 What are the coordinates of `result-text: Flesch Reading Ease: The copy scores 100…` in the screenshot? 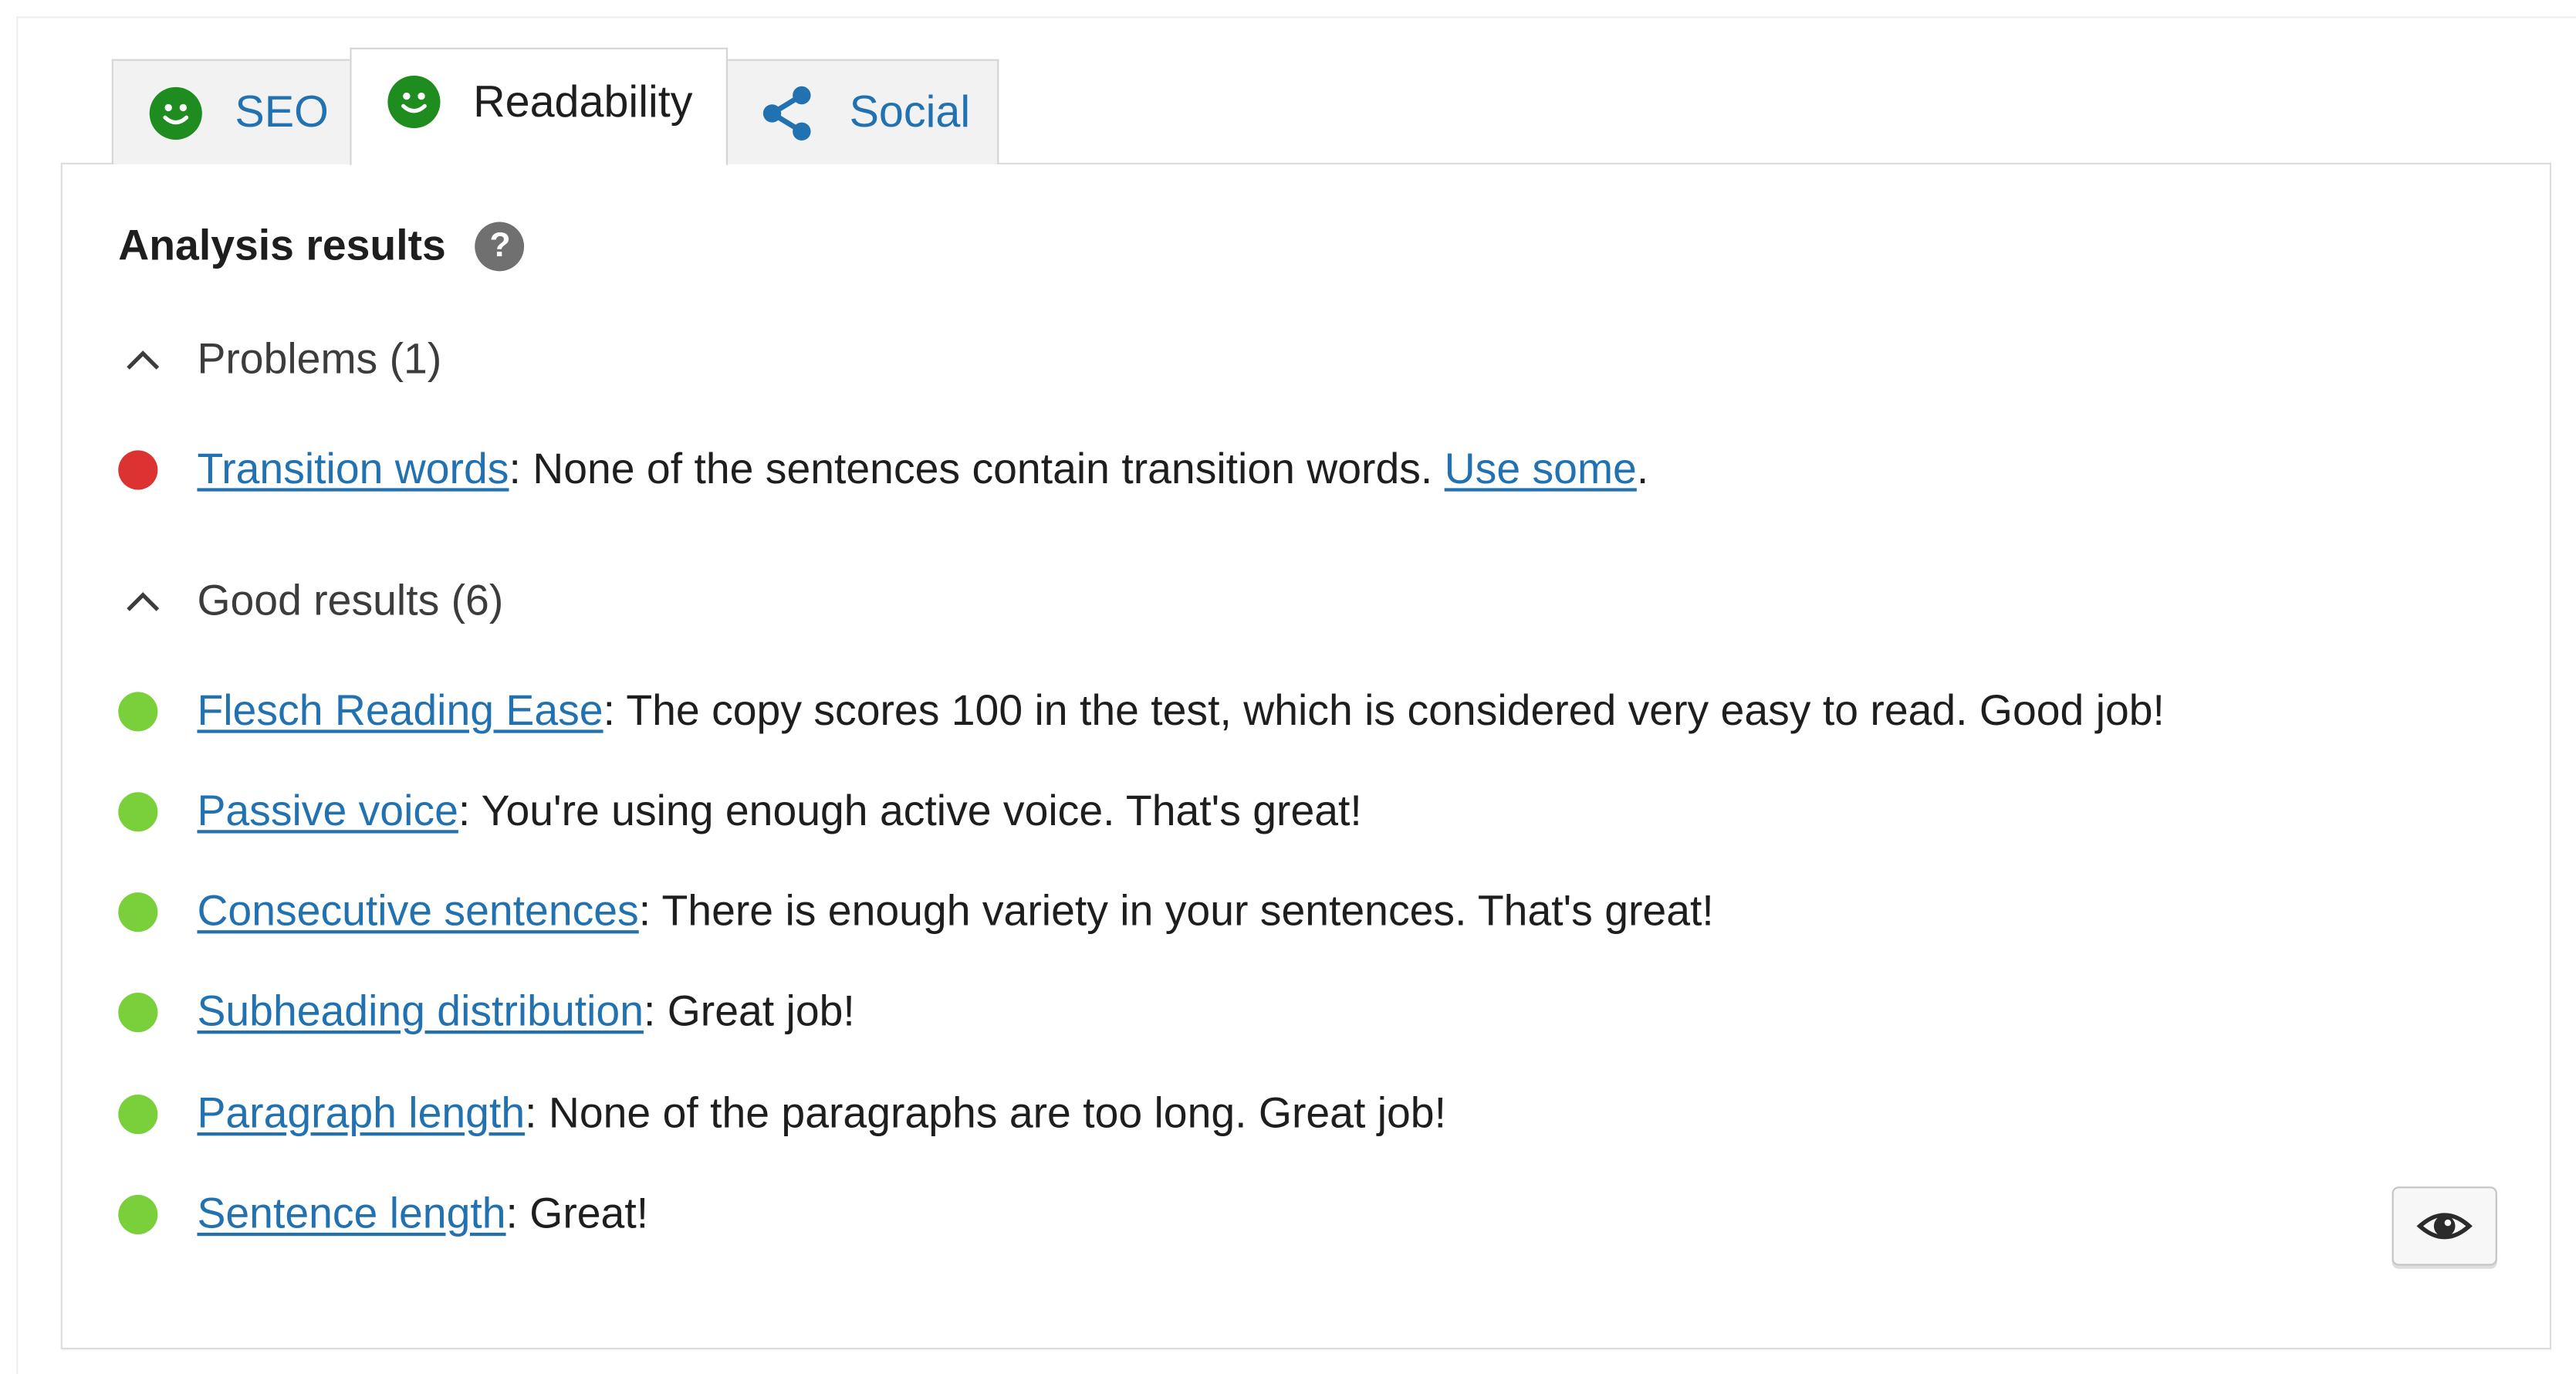 It's located at (1181, 710).